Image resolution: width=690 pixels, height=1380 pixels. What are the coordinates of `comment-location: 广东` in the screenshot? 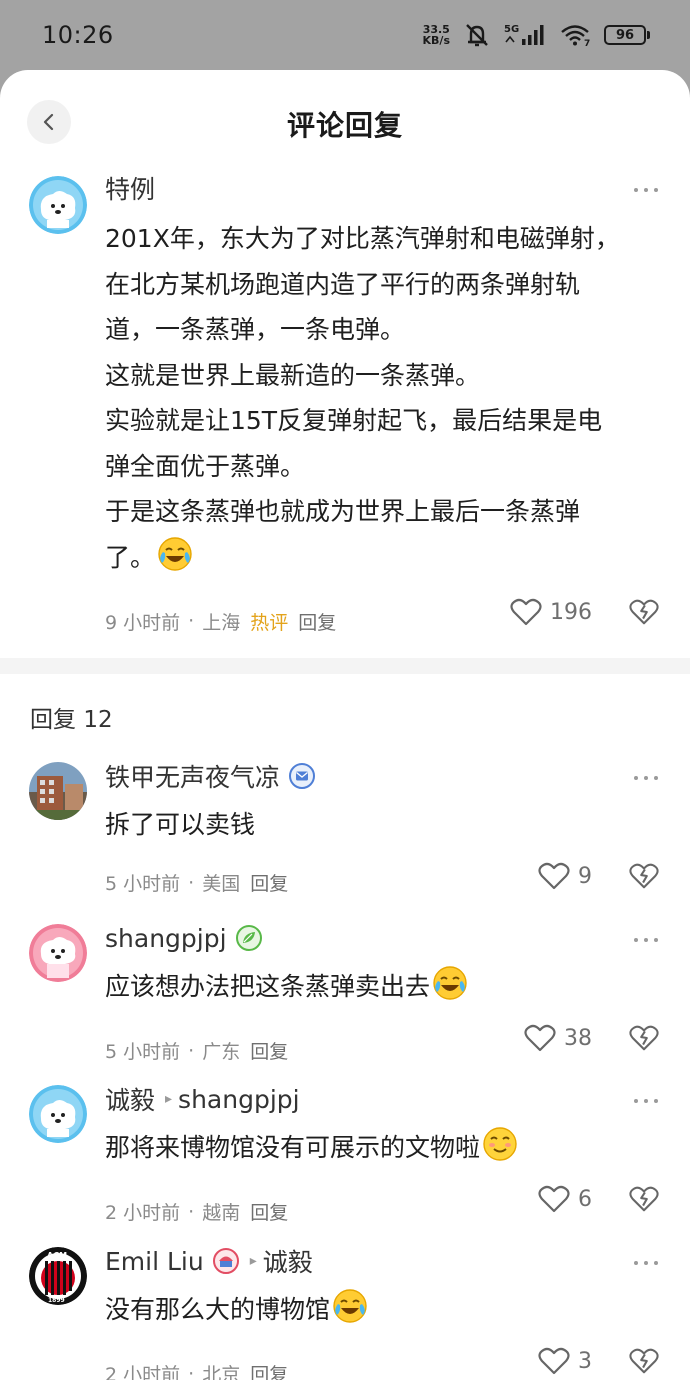 It's located at (221, 1052).